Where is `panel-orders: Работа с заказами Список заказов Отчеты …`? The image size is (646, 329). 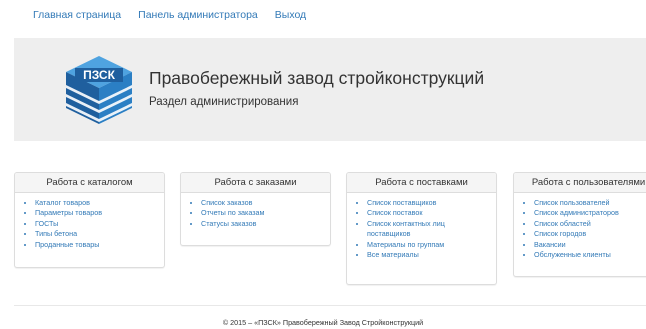 panel-orders: Работа с заказами Список заказов Отчеты … is located at coordinates (255, 209).